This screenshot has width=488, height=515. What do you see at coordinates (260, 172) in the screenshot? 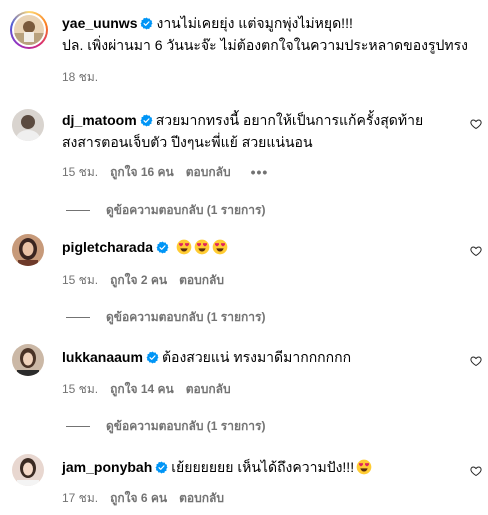
I see `more-options-button: •••` at bounding box center [260, 172].